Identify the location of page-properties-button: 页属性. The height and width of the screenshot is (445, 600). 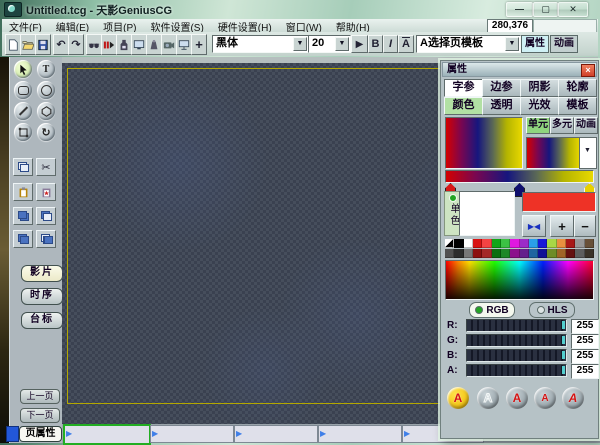
(40, 434).